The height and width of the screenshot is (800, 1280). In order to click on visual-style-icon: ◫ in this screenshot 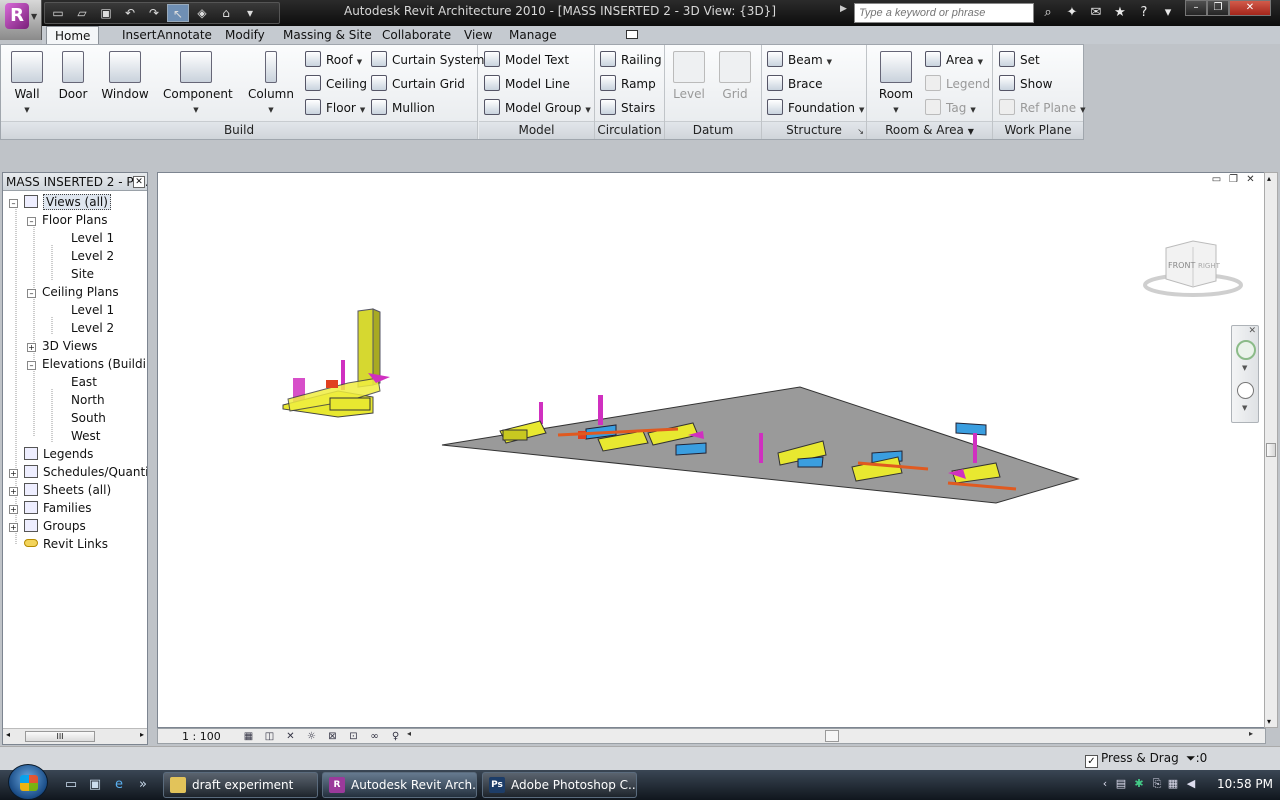, I will do `click(269, 737)`.